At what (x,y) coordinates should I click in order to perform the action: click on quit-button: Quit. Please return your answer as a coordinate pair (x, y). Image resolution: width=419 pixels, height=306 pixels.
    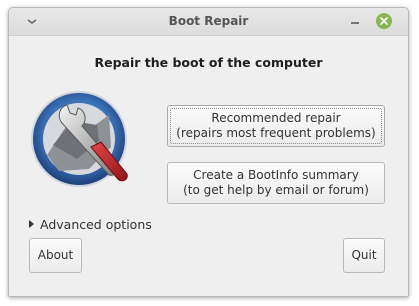
    Looking at the image, I should click on (364, 255).